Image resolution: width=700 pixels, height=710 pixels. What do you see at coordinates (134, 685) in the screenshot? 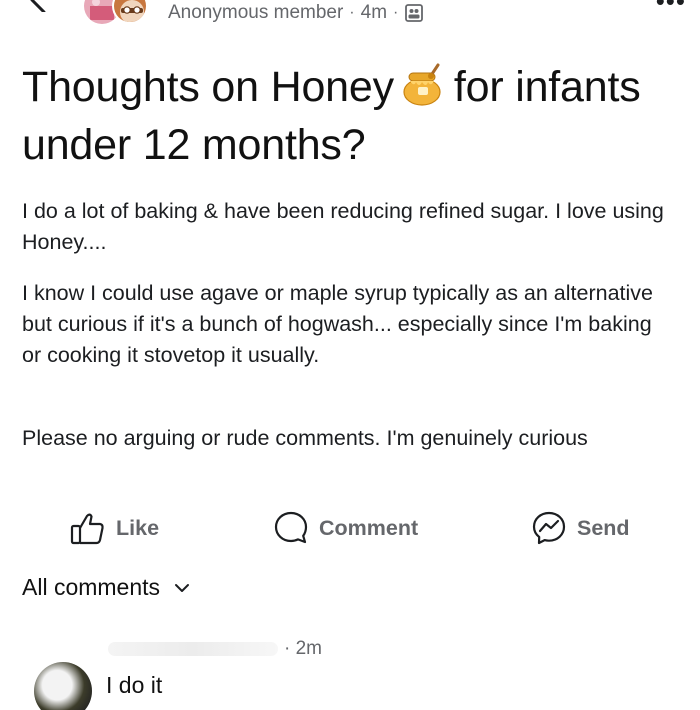
I see `comment-text: I do it` at bounding box center [134, 685].